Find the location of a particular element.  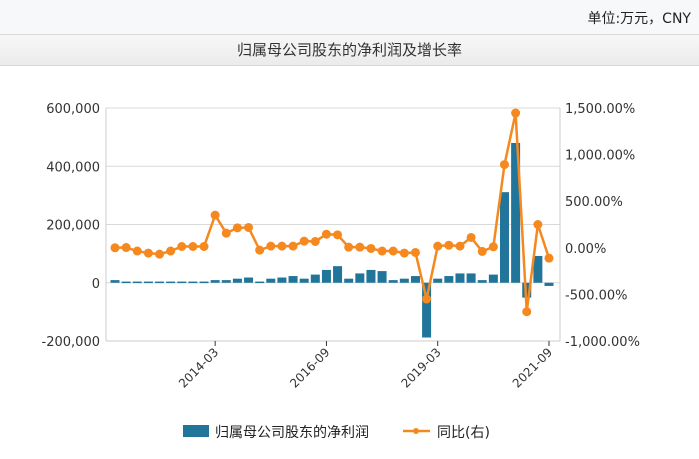

y-right-tick-label: 1,500.00% is located at coordinates (600, 109).